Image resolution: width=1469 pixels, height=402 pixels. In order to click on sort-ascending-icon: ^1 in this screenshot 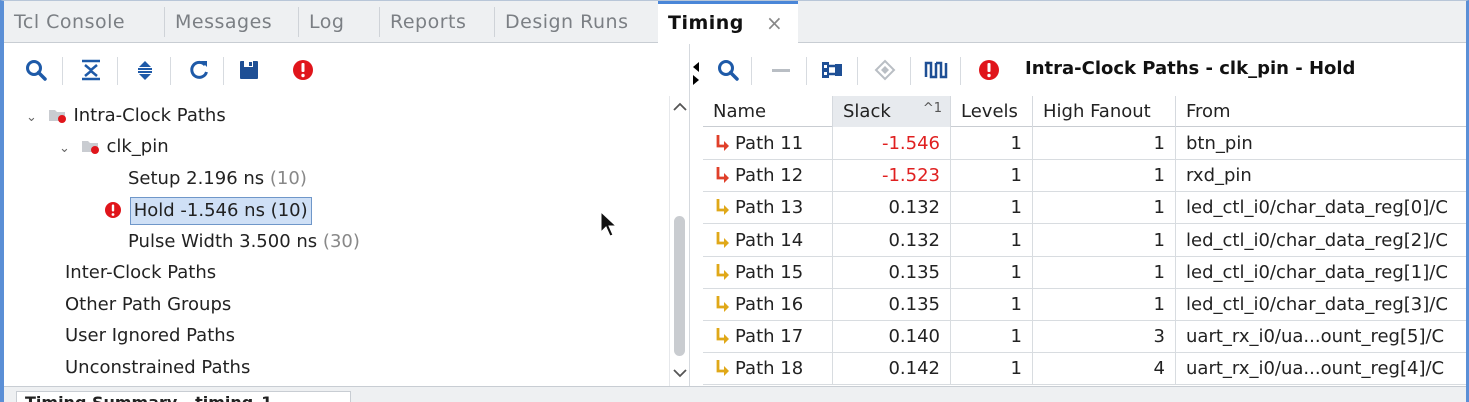, I will do `click(932, 108)`.